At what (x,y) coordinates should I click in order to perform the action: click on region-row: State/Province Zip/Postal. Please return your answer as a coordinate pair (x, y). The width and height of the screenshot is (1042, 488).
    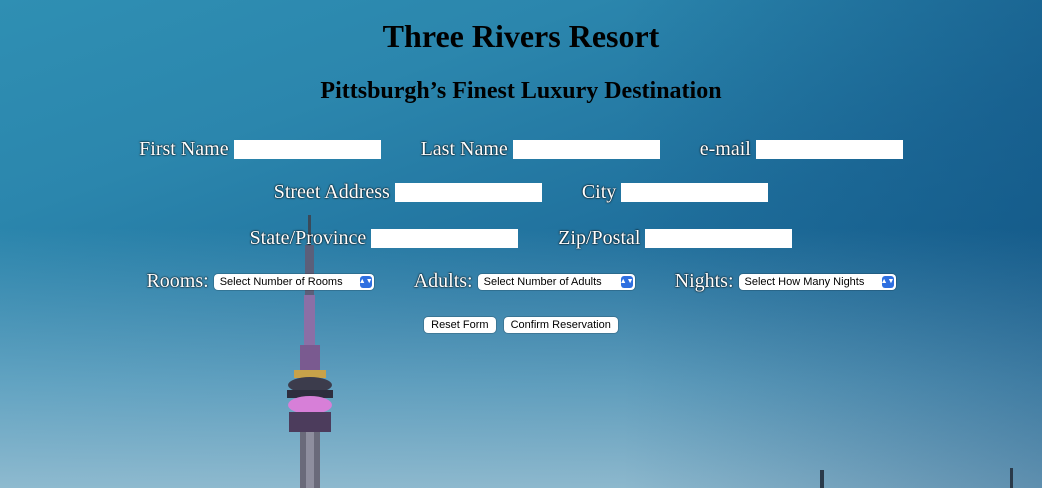
    Looking at the image, I should click on (521, 238).